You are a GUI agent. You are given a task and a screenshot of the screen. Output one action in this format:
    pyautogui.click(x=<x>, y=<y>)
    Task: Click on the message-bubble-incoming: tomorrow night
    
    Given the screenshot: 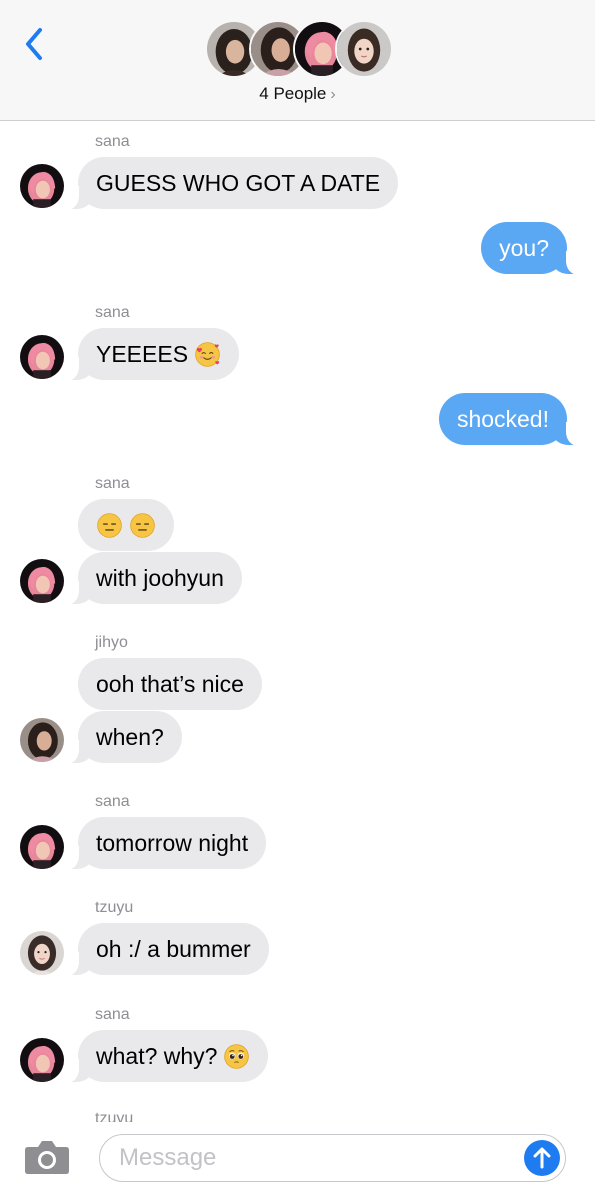 What is the action you would take?
    pyautogui.click(x=166, y=843)
    